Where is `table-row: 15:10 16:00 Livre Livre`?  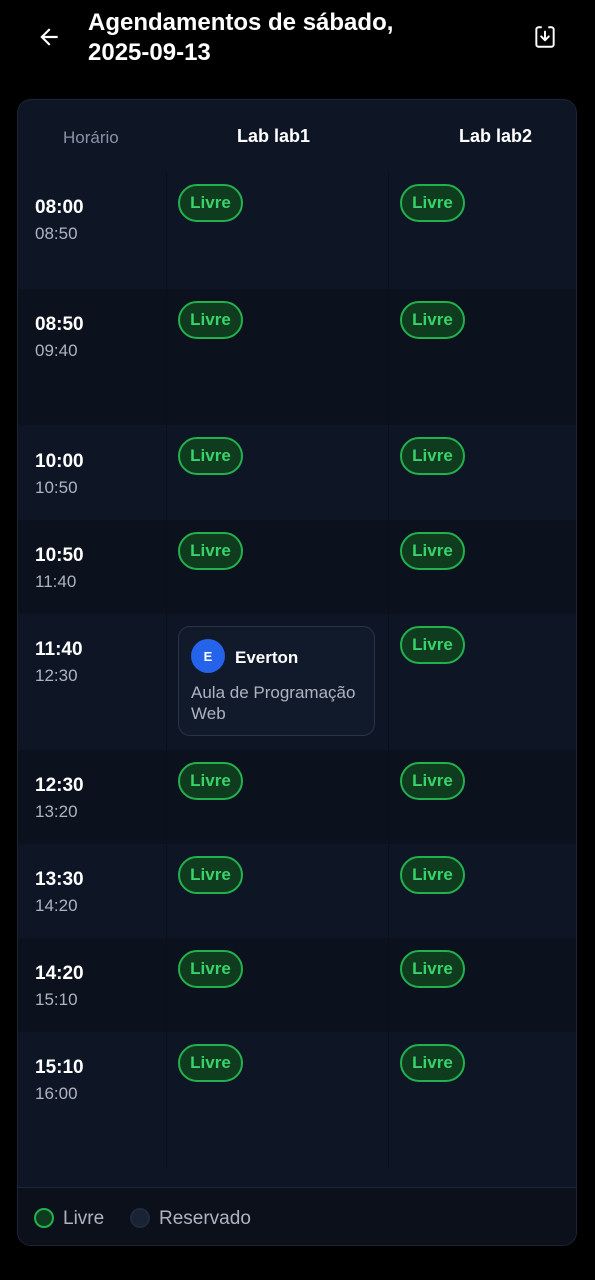 table-row: 15:10 16:00 Livre Livre is located at coordinates (297, 1100).